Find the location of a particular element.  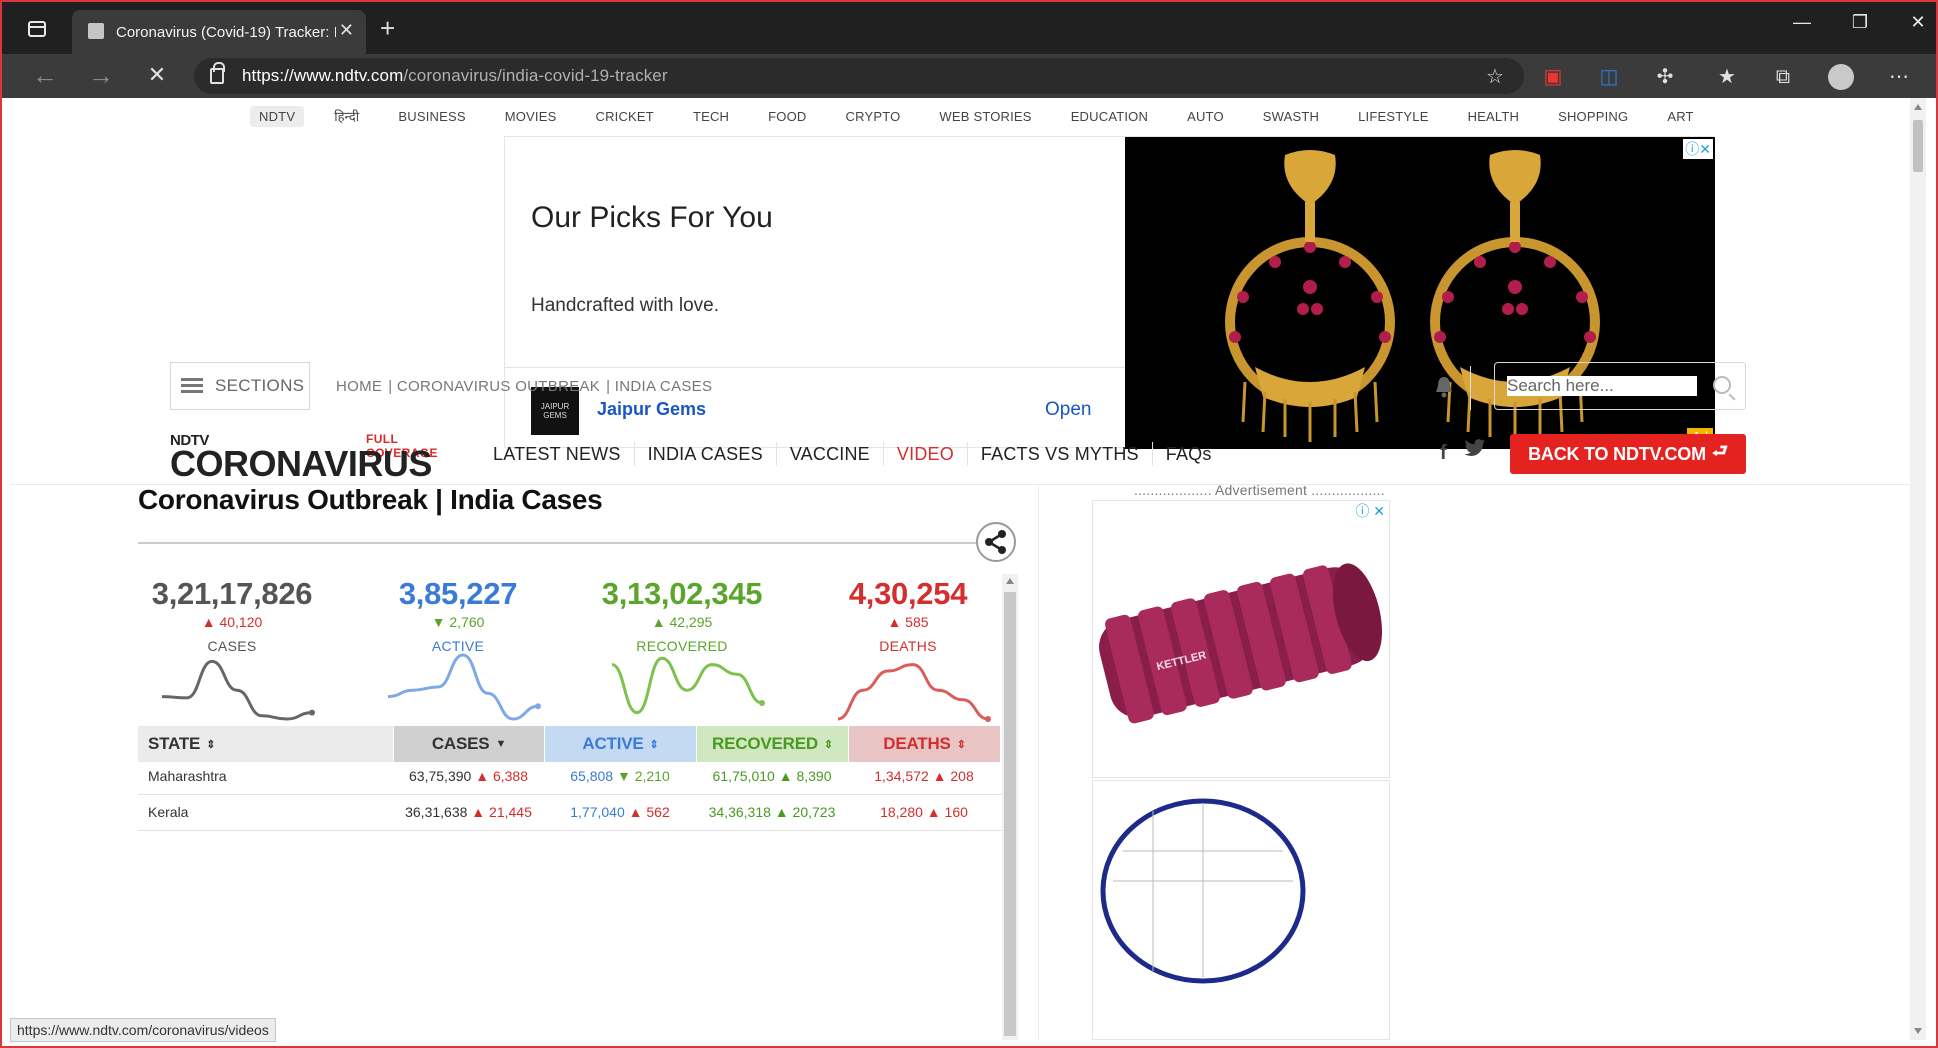

topnav-ndtv: NDTV is located at coordinates (277, 116).